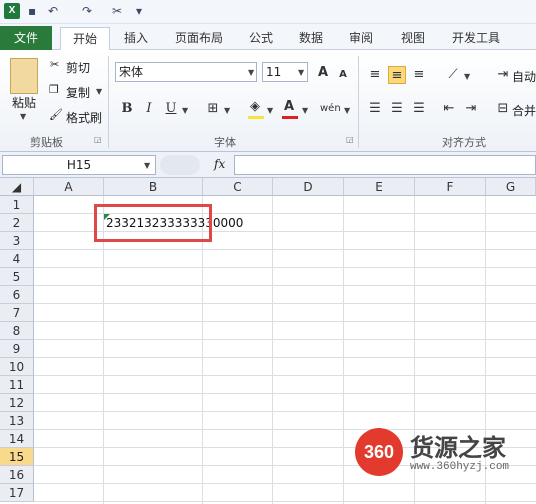 Image resolution: width=536 pixels, height=504 pixels. What do you see at coordinates (87, 11) in the screenshot?
I see `redo-icon: ↷` at bounding box center [87, 11].